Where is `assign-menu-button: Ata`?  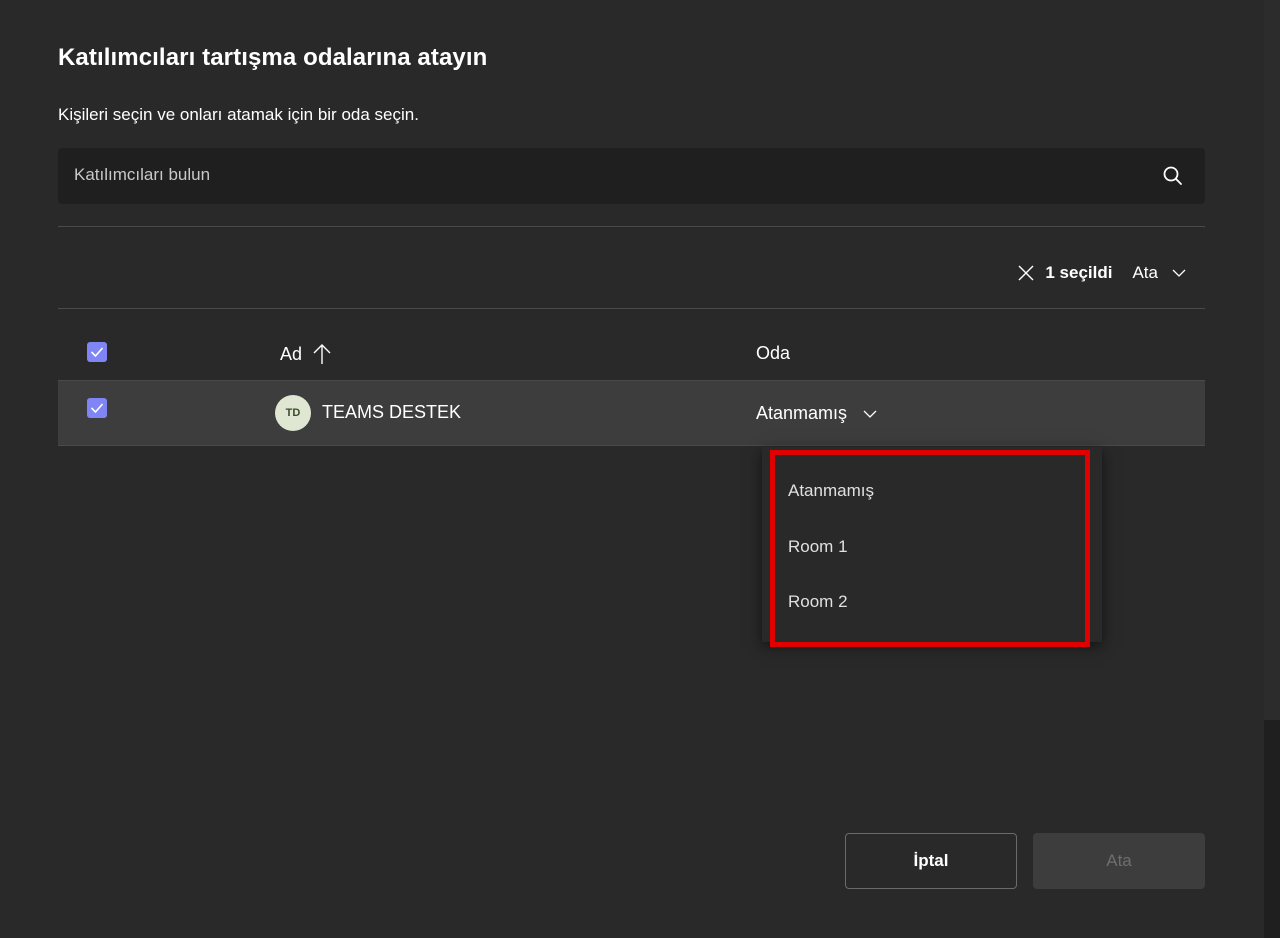 assign-menu-button: Ata is located at coordinates (1145, 273).